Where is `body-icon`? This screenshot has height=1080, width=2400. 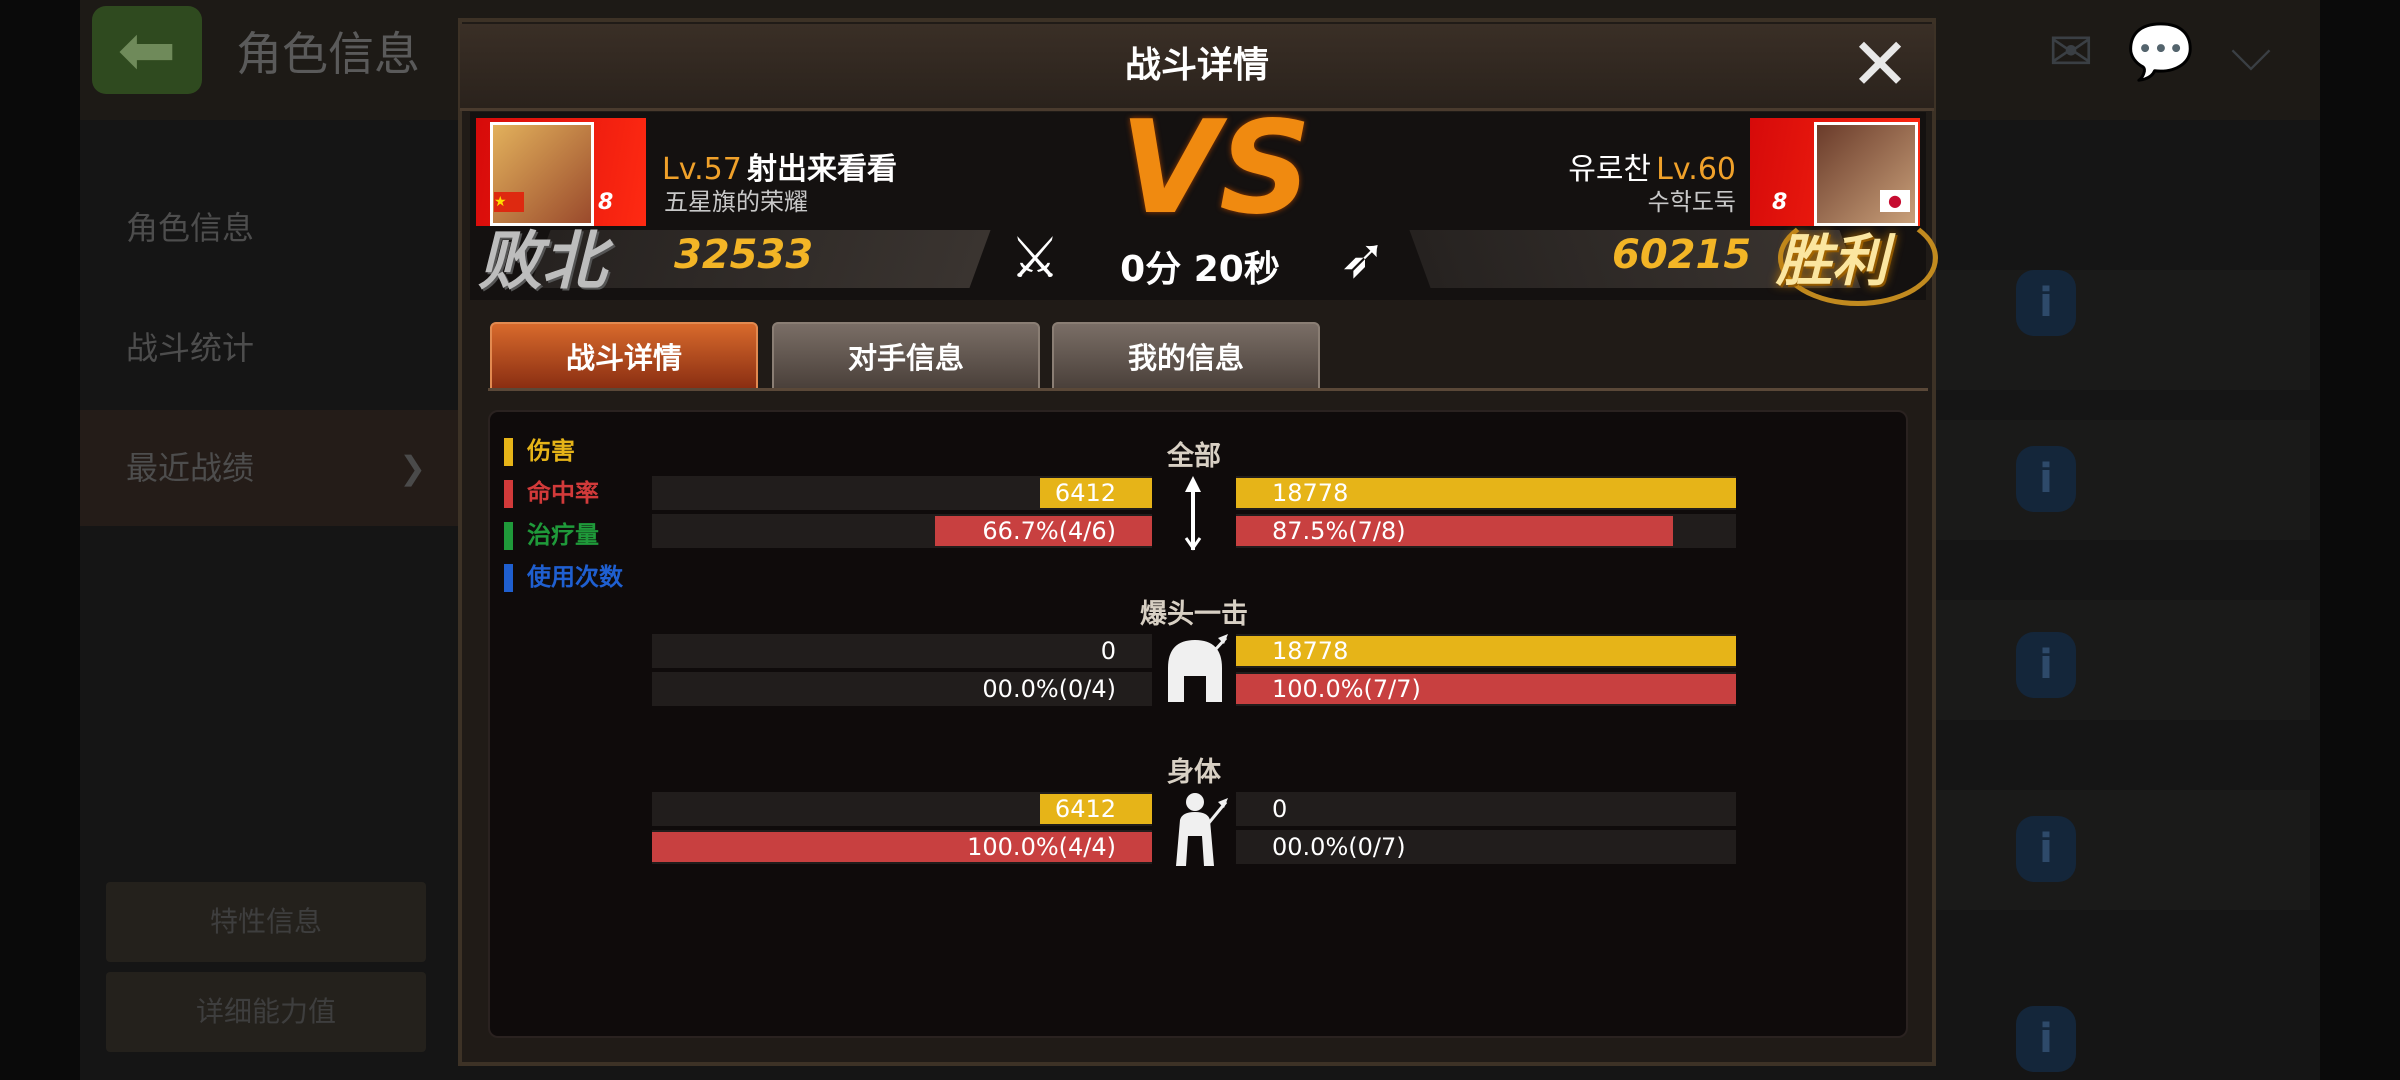 body-icon is located at coordinates (1195, 830).